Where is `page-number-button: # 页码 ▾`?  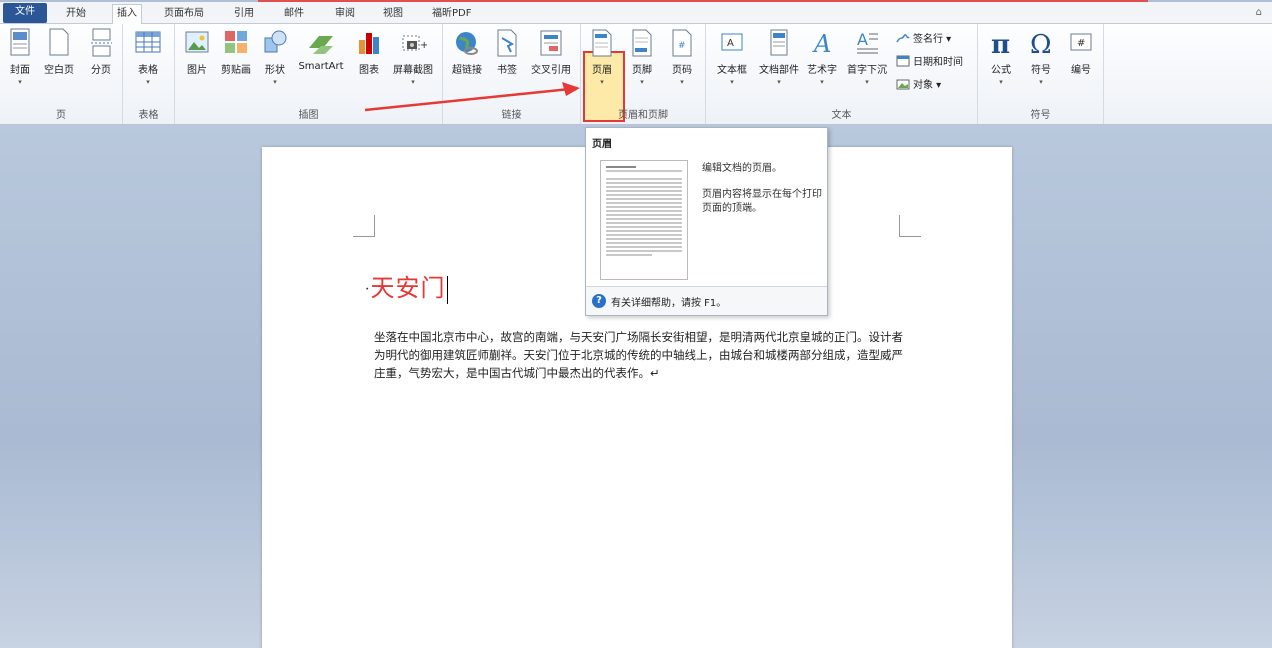
page-number-button: # 页码 ▾ is located at coordinates (682, 57).